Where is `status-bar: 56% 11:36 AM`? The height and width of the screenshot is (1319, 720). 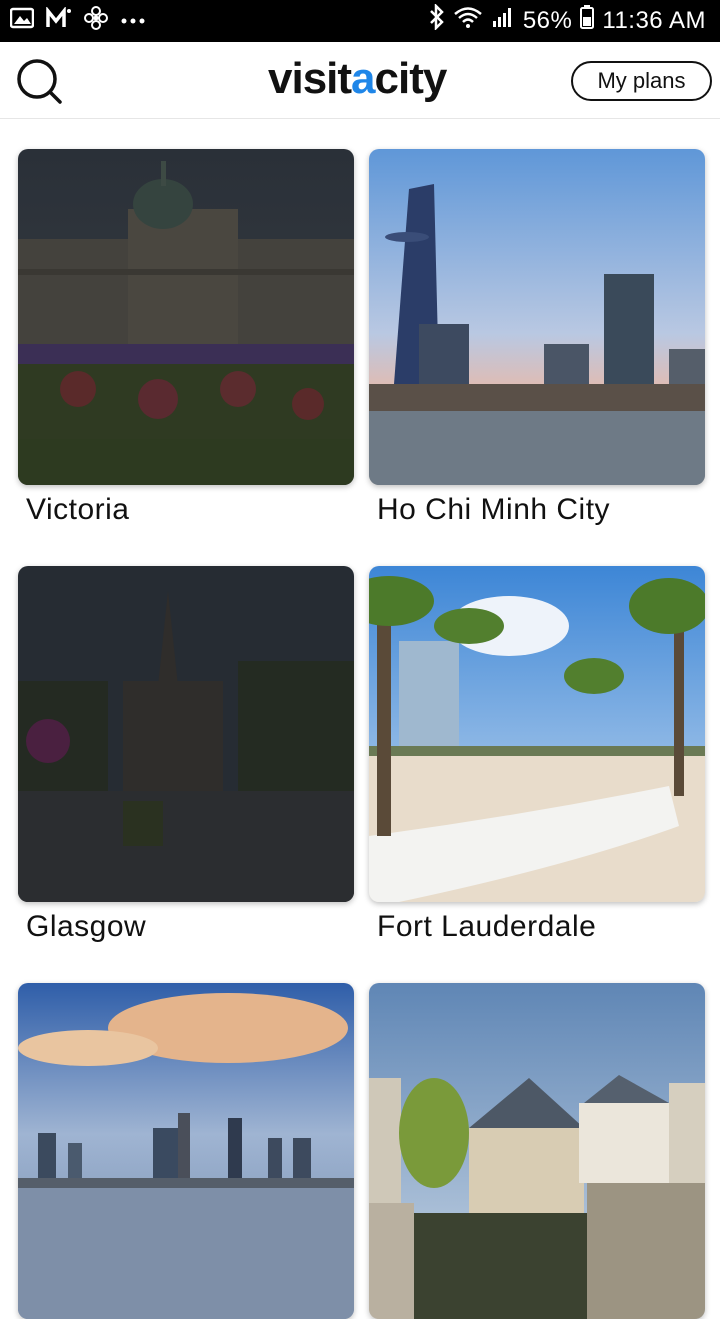 status-bar: 56% 11:36 AM is located at coordinates (360, 21).